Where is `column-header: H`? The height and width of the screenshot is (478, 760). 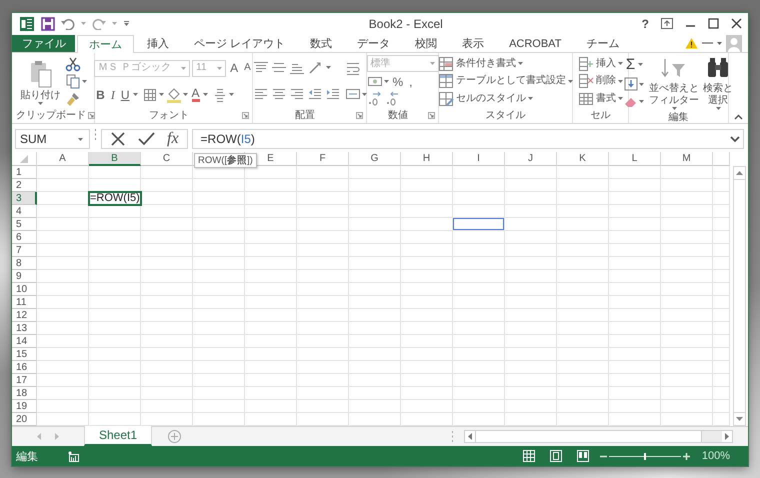
column-header: H is located at coordinates (427, 159).